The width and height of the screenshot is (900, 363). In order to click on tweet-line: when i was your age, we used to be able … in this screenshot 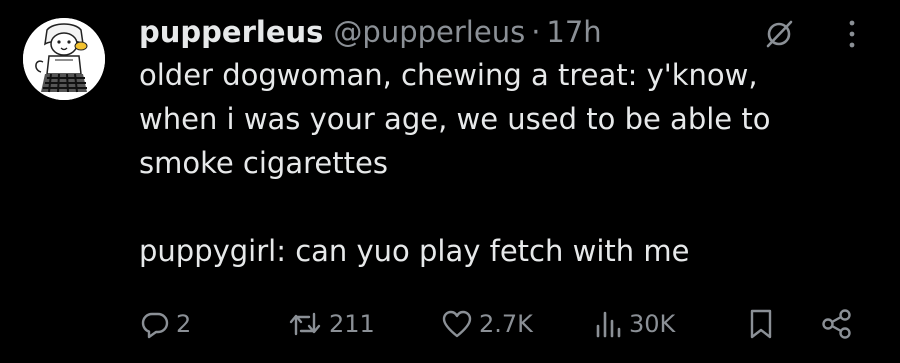, I will do `click(455, 119)`.